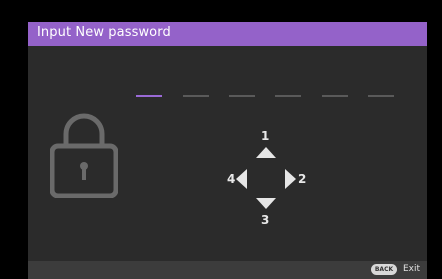  I want to click on dialog-title: Input New password, so click(104, 32).